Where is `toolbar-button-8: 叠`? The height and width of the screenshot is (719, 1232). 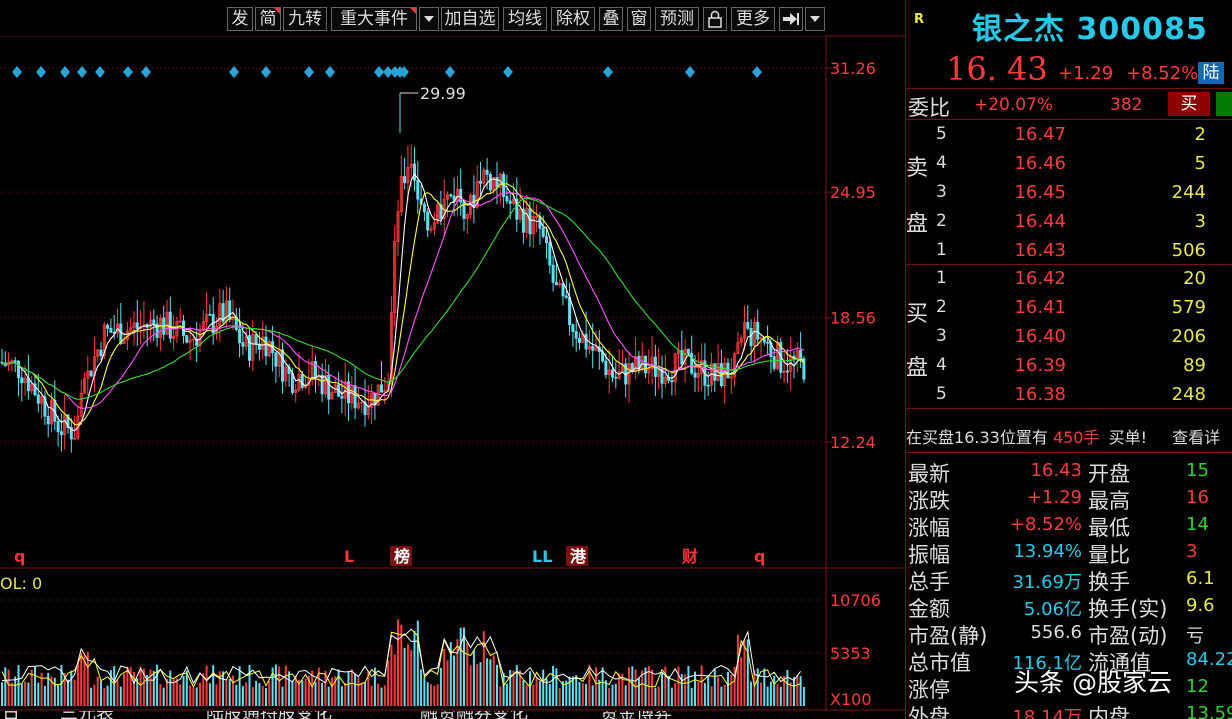
toolbar-button-8: 叠 is located at coordinates (611, 19).